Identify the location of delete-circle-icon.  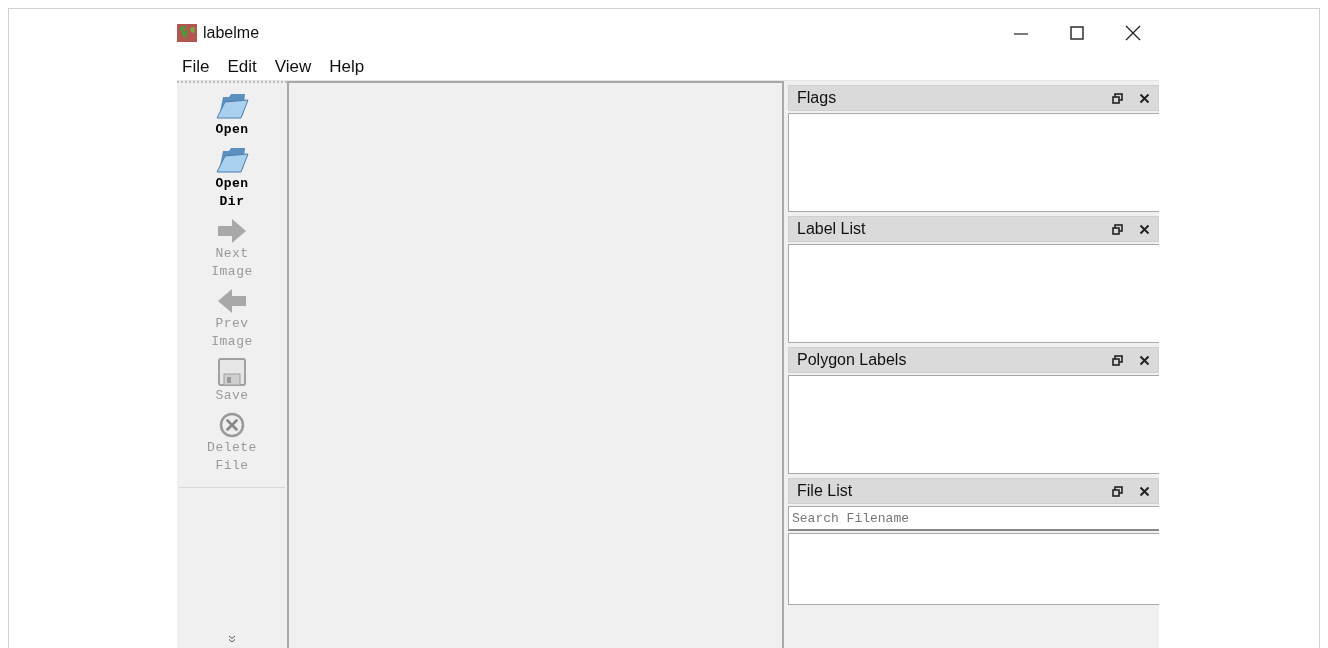
(232, 425).